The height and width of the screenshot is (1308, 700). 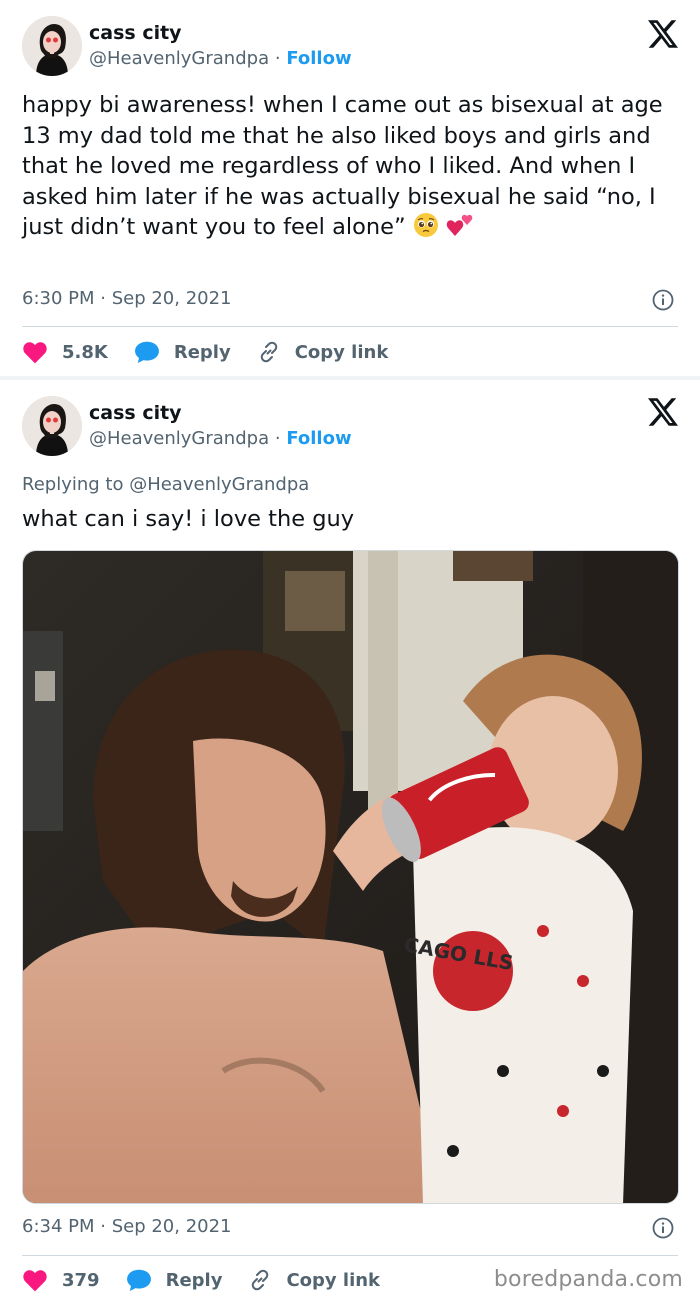 What do you see at coordinates (127, 298) in the screenshot?
I see `timestamp: 6:30 PM · Sep 20, 2021` at bounding box center [127, 298].